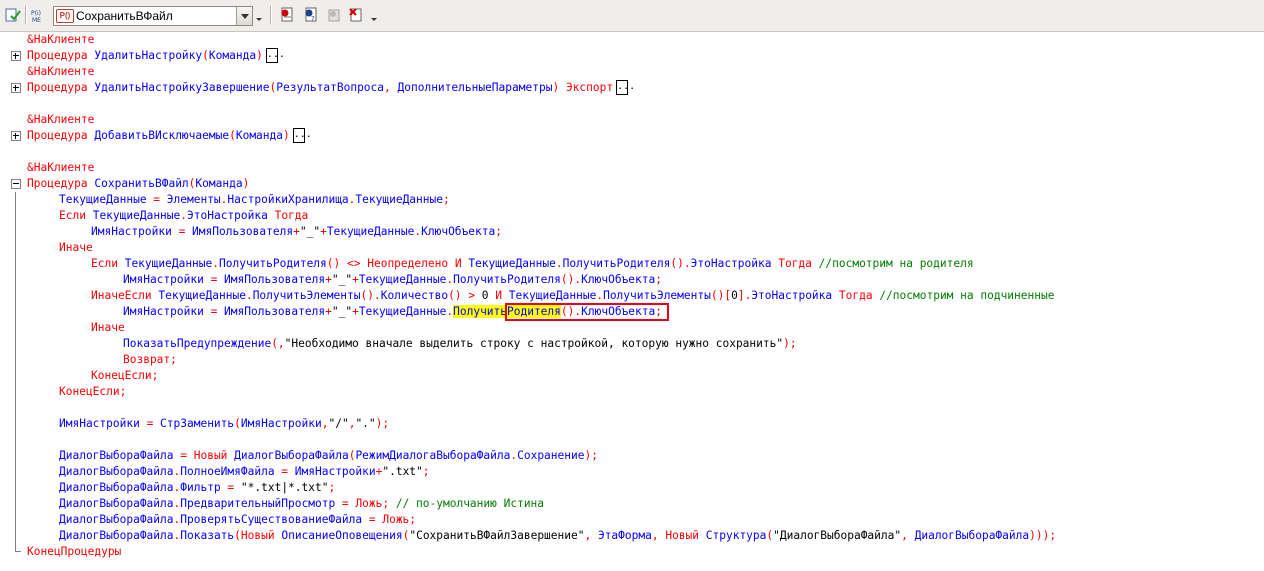 The height and width of the screenshot is (571, 1264). What do you see at coordinates (334, 15) in the screenshot?
I see `disable-breakpoint-icon` at bounding box center [334, 15].